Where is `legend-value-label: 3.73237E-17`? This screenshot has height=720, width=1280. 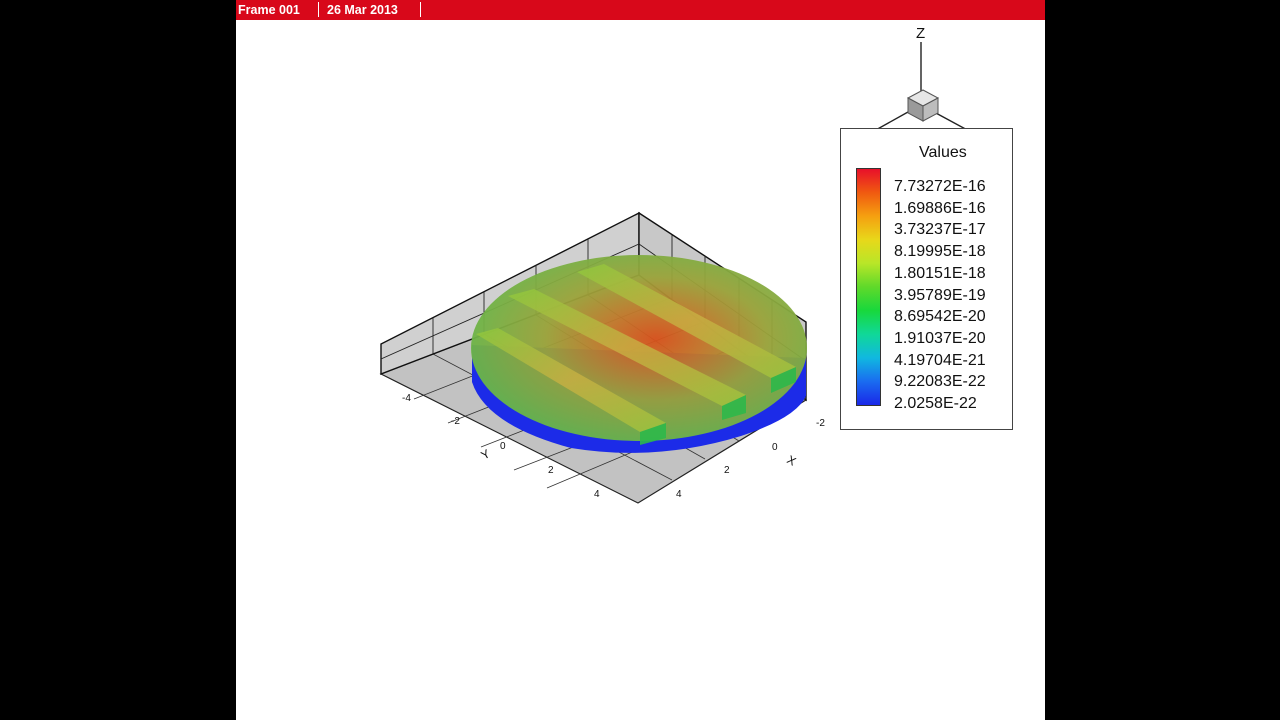
legend-value-label: 3.73237E-17 is located at coordinates (940, 230).